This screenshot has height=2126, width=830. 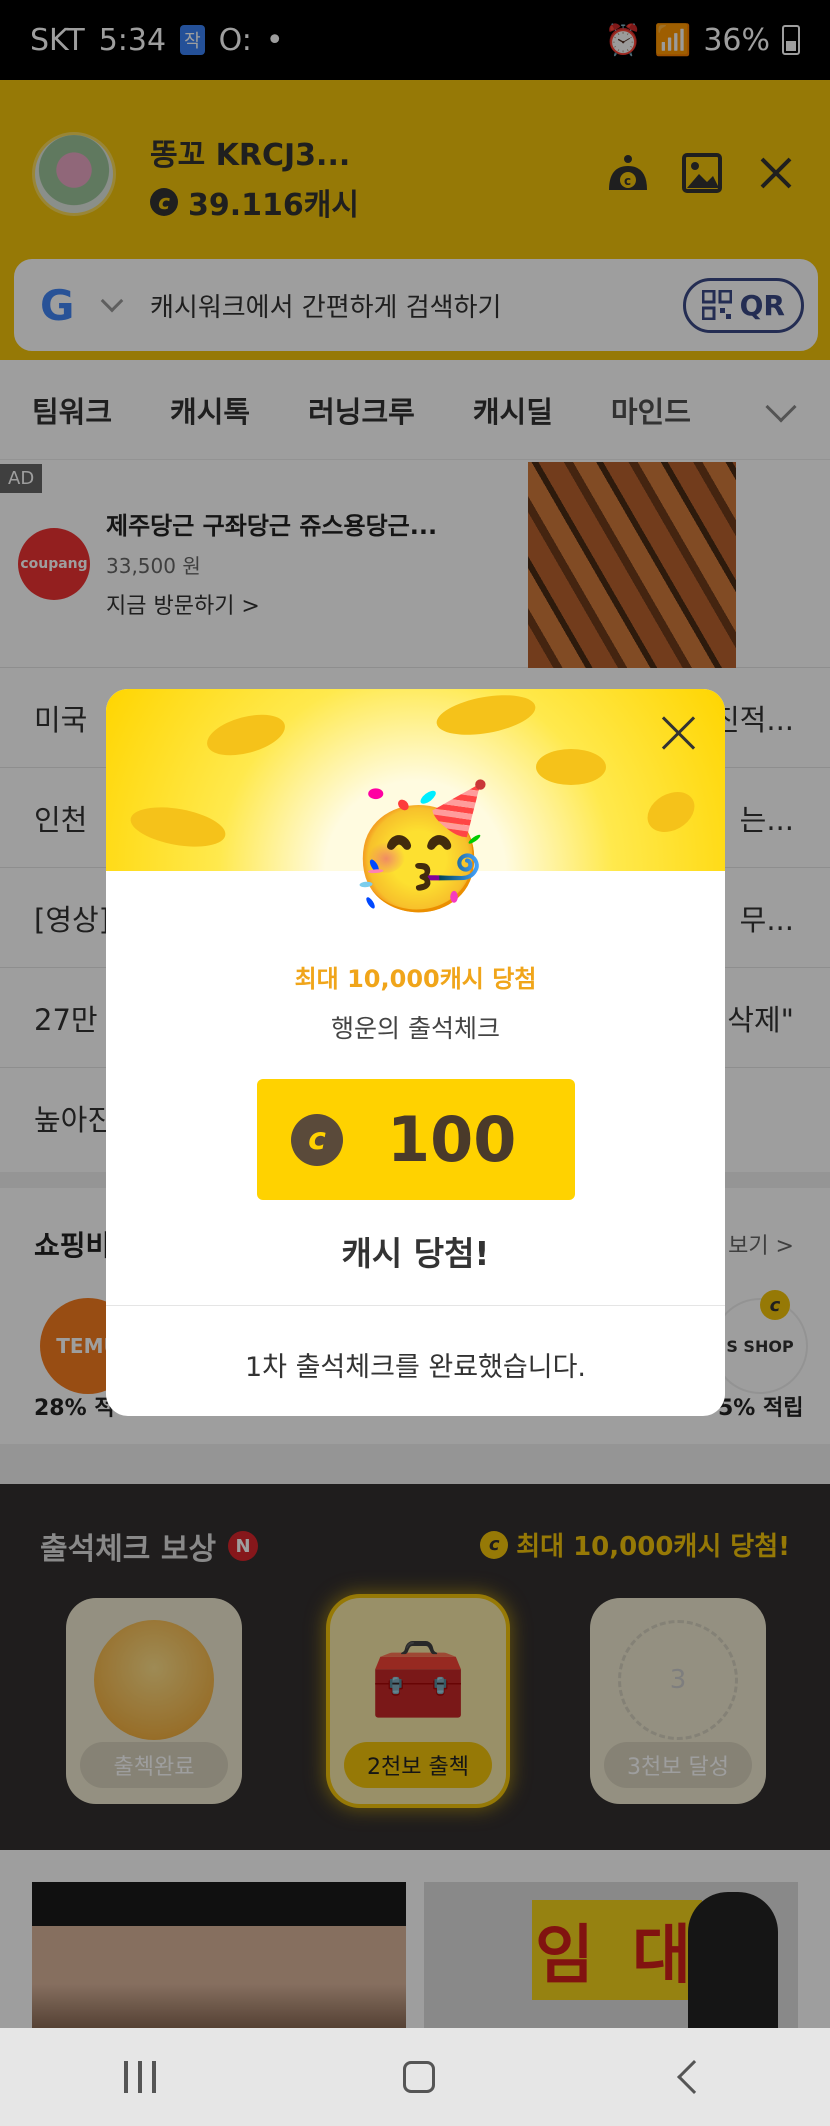 I want to click on modal-done-message: 1차 출석체크를 완료했습니다., so click(x=415, y=1367).